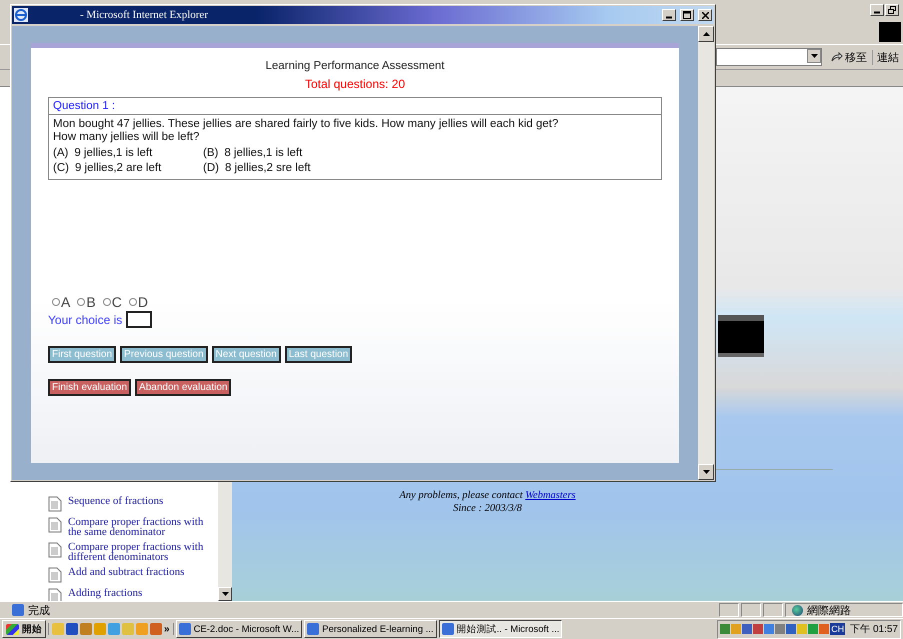 This screenshot has width=903, height=639. Describe the element at coordinates (138, 501) in the screenshot. I see `sidebar-link: Sequence of fractions` at that location.